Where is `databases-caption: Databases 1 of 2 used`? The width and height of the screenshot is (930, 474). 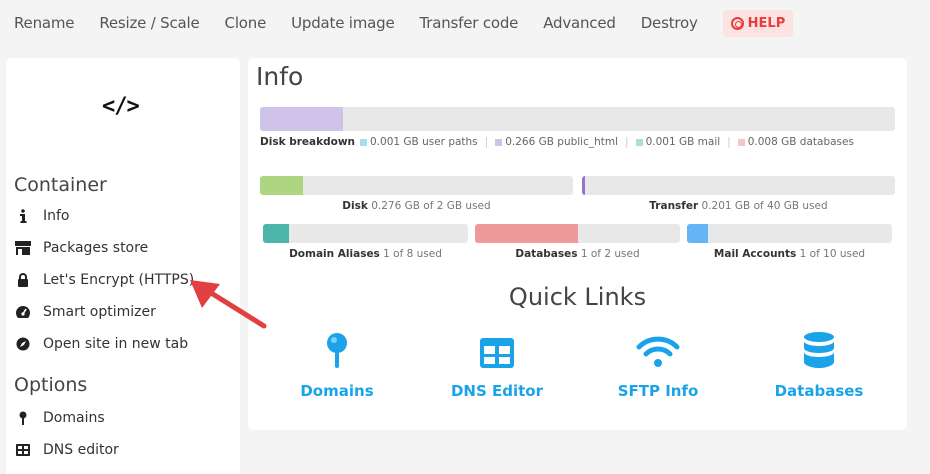 databases-caption: Databases 1 of 2 used is located at coordinates (577, 254).